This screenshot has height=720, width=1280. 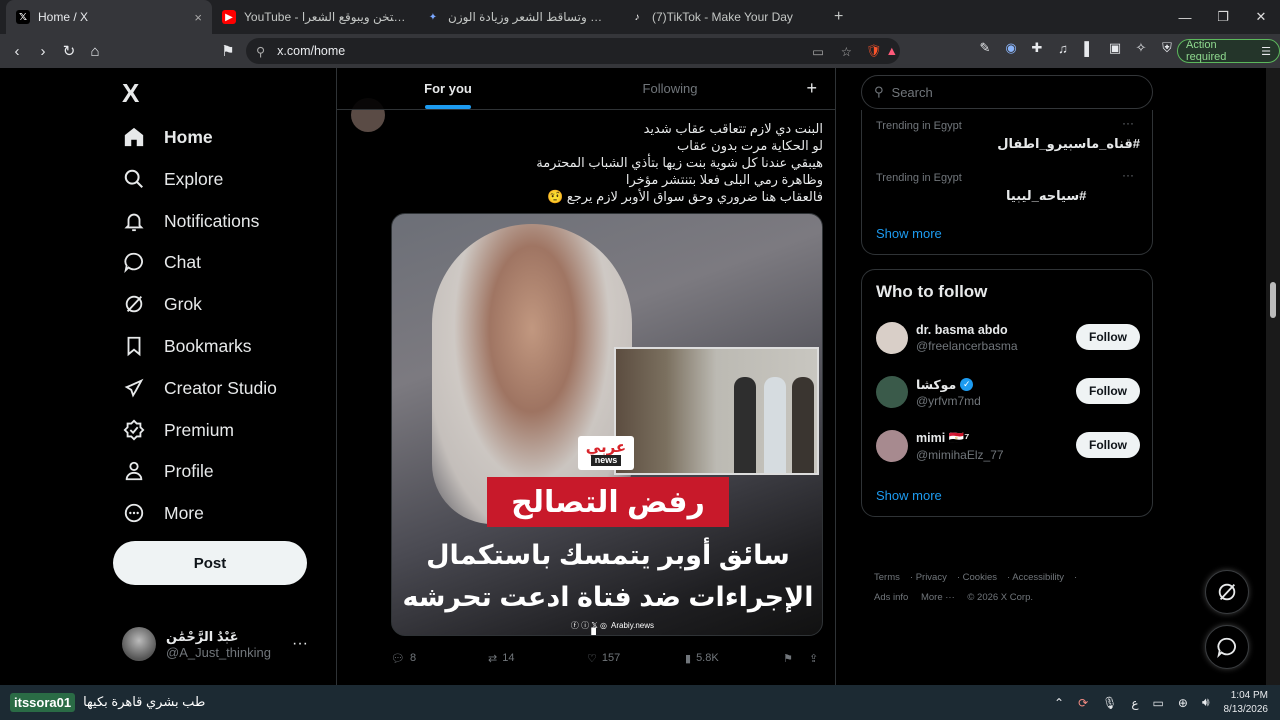 I want to click on new-tab-button: +, so click(x=839, y=17).